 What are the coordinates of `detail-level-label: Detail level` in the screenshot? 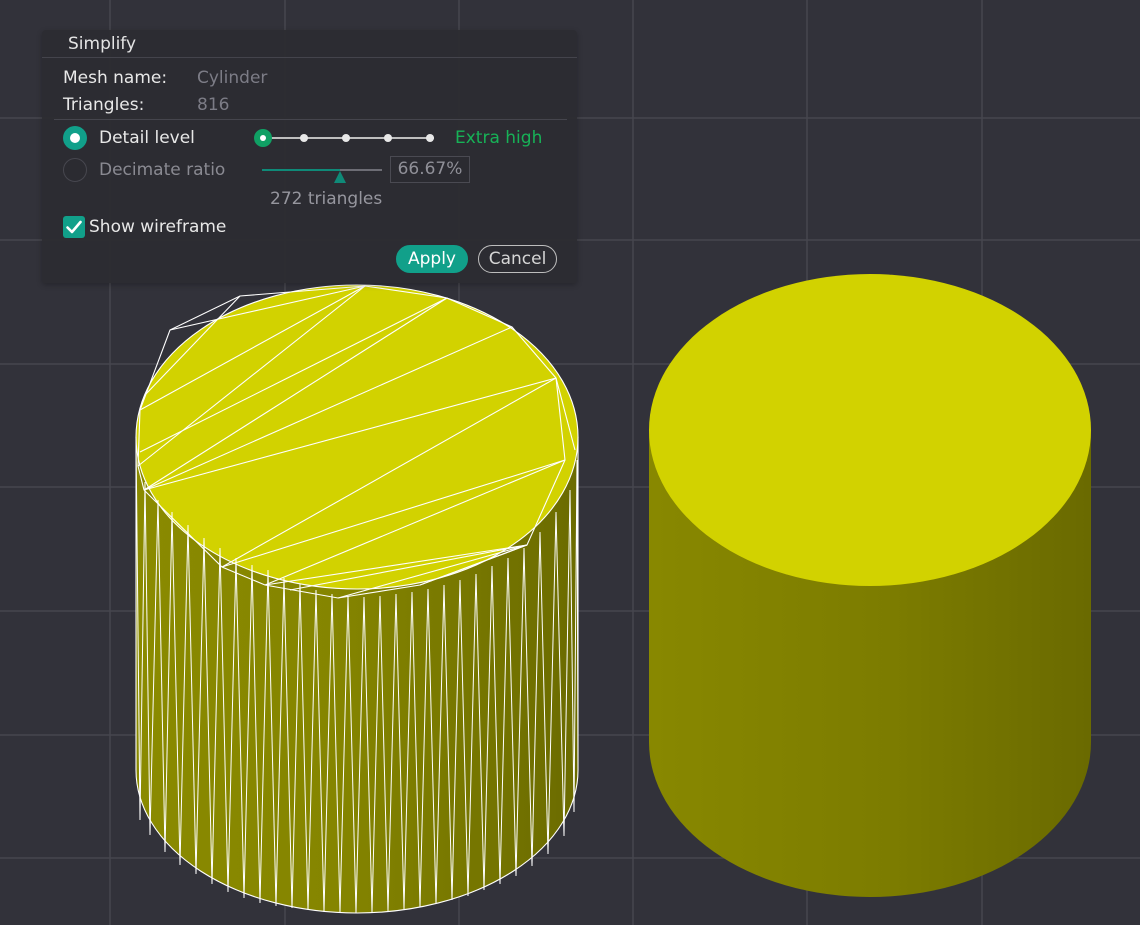 It's located at (147, 138).